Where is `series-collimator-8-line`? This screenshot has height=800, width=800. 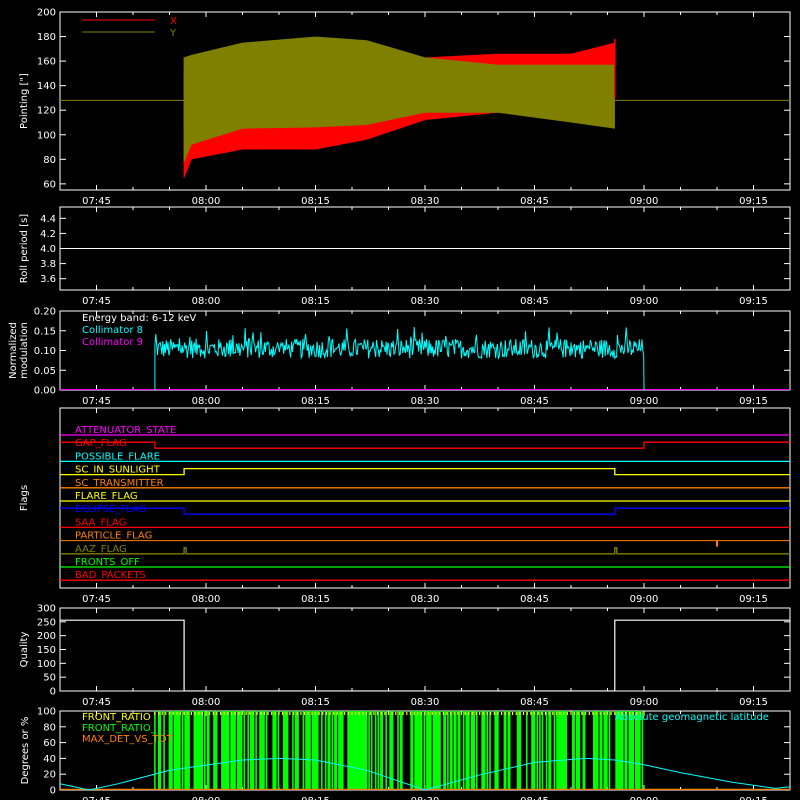
series-collimator-8-line is located at coordinates (399, 358).